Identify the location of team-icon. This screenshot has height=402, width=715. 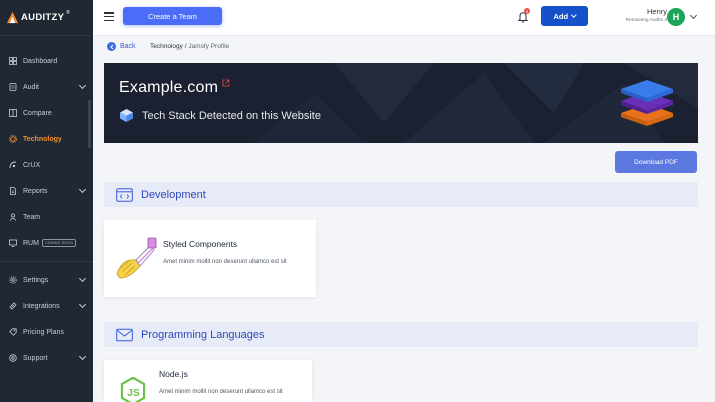
(13, 217).